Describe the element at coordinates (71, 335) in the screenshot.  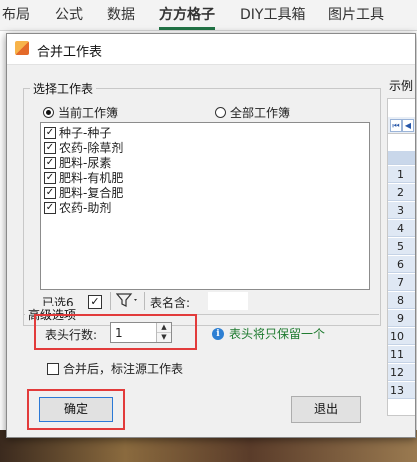
I see `header-rows-label: 表头行数:` at that location.